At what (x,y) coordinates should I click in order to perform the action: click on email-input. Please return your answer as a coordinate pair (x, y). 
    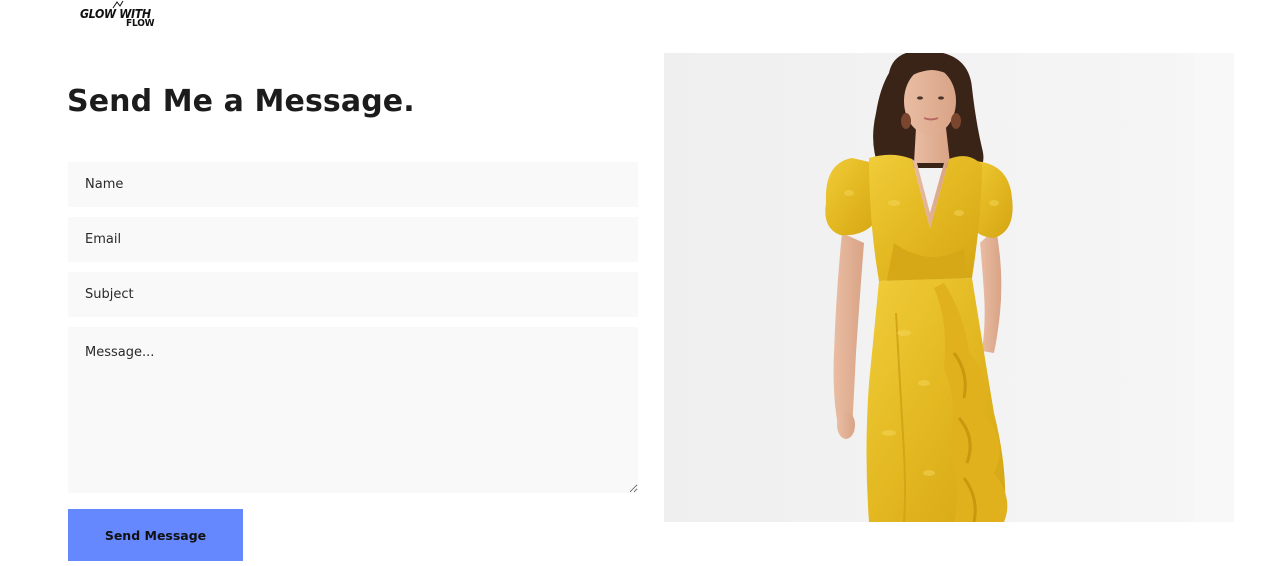
    Looking at the image, I should click on (353, 239).